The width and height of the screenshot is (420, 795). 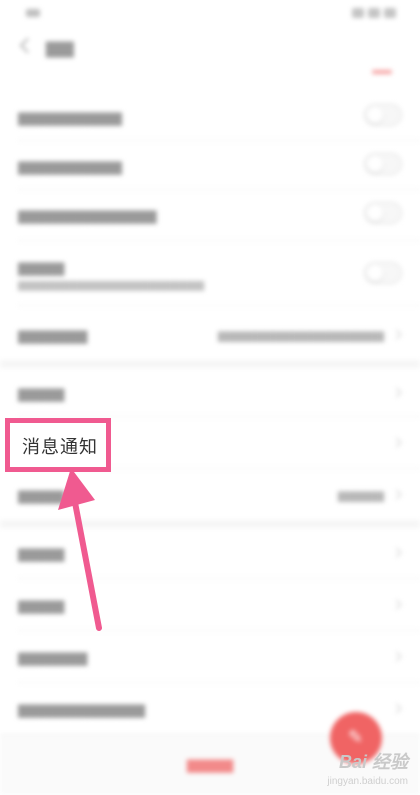 I want to click on annotation-arrow-icon, so click(x=80, y=549).